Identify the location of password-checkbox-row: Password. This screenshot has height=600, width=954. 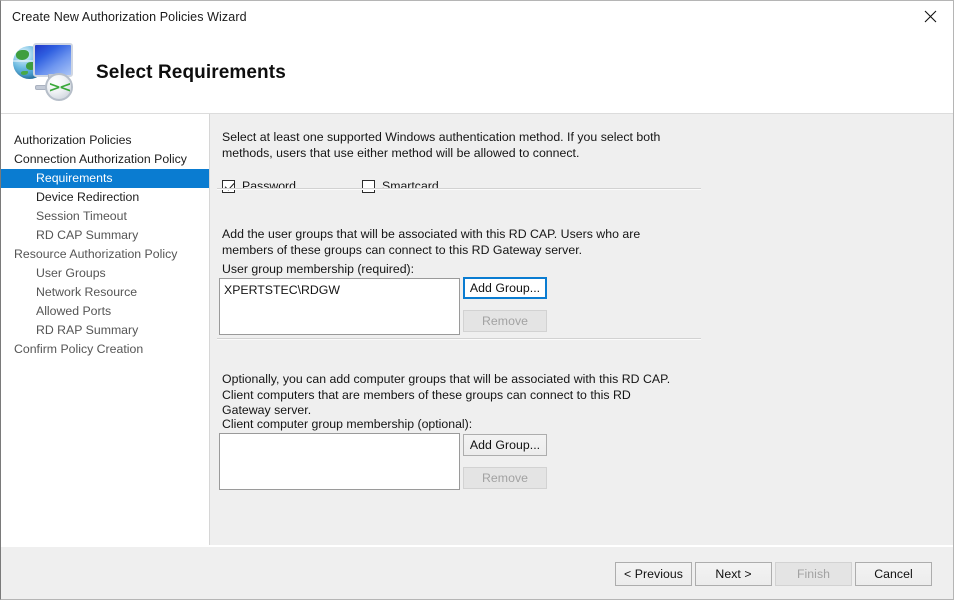
(259, 186).